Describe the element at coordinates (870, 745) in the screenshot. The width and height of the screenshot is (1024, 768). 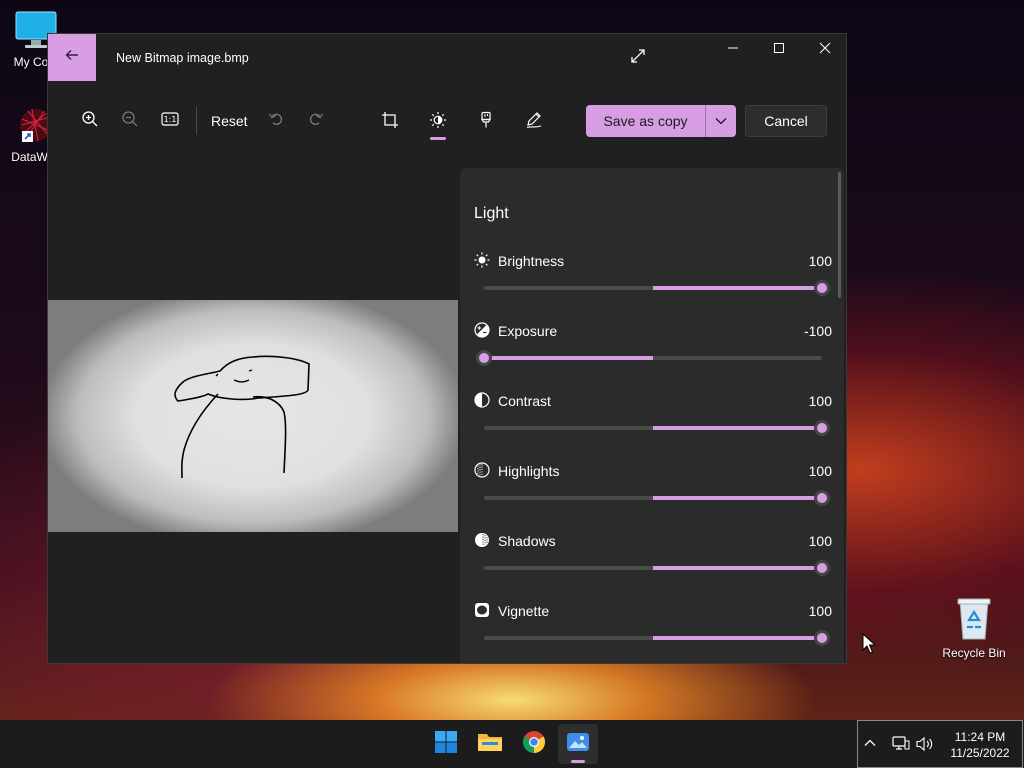
I see `show-hidden-icons-button` at that location.